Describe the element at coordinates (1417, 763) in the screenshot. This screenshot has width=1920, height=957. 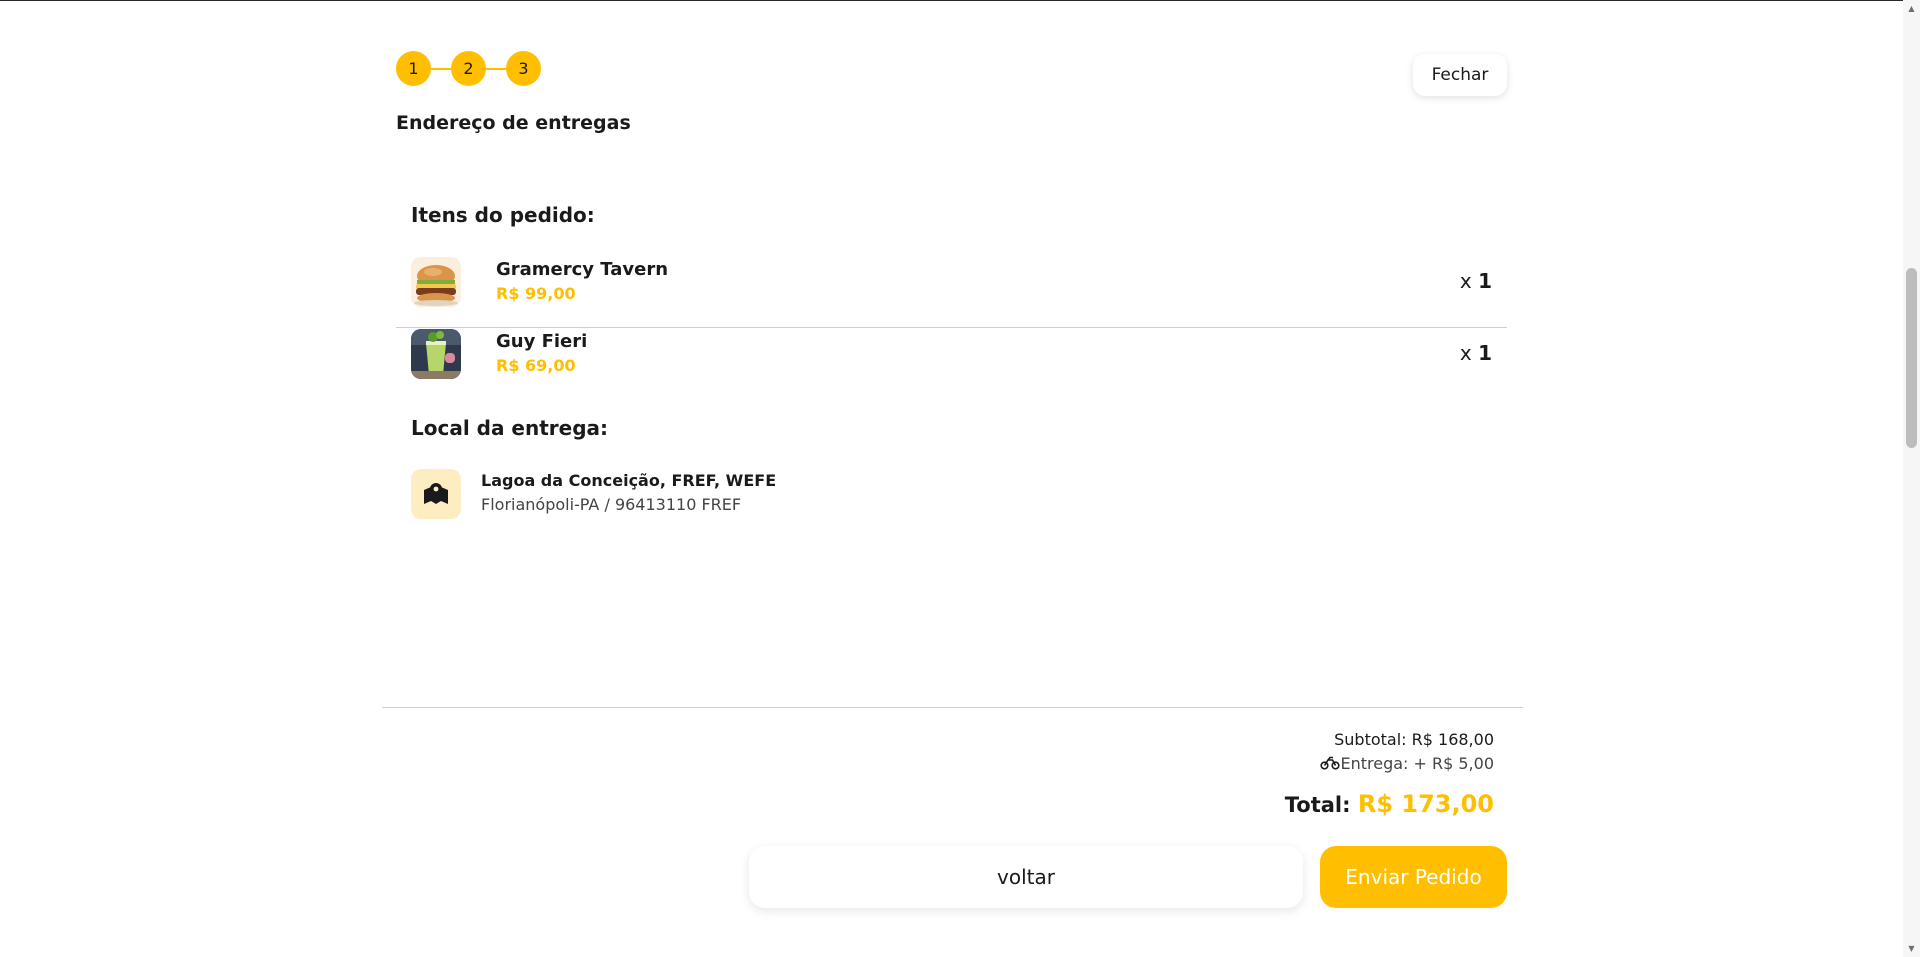
I see `delivery-fee-text: Entrega: + R$ 5,00` at that location.